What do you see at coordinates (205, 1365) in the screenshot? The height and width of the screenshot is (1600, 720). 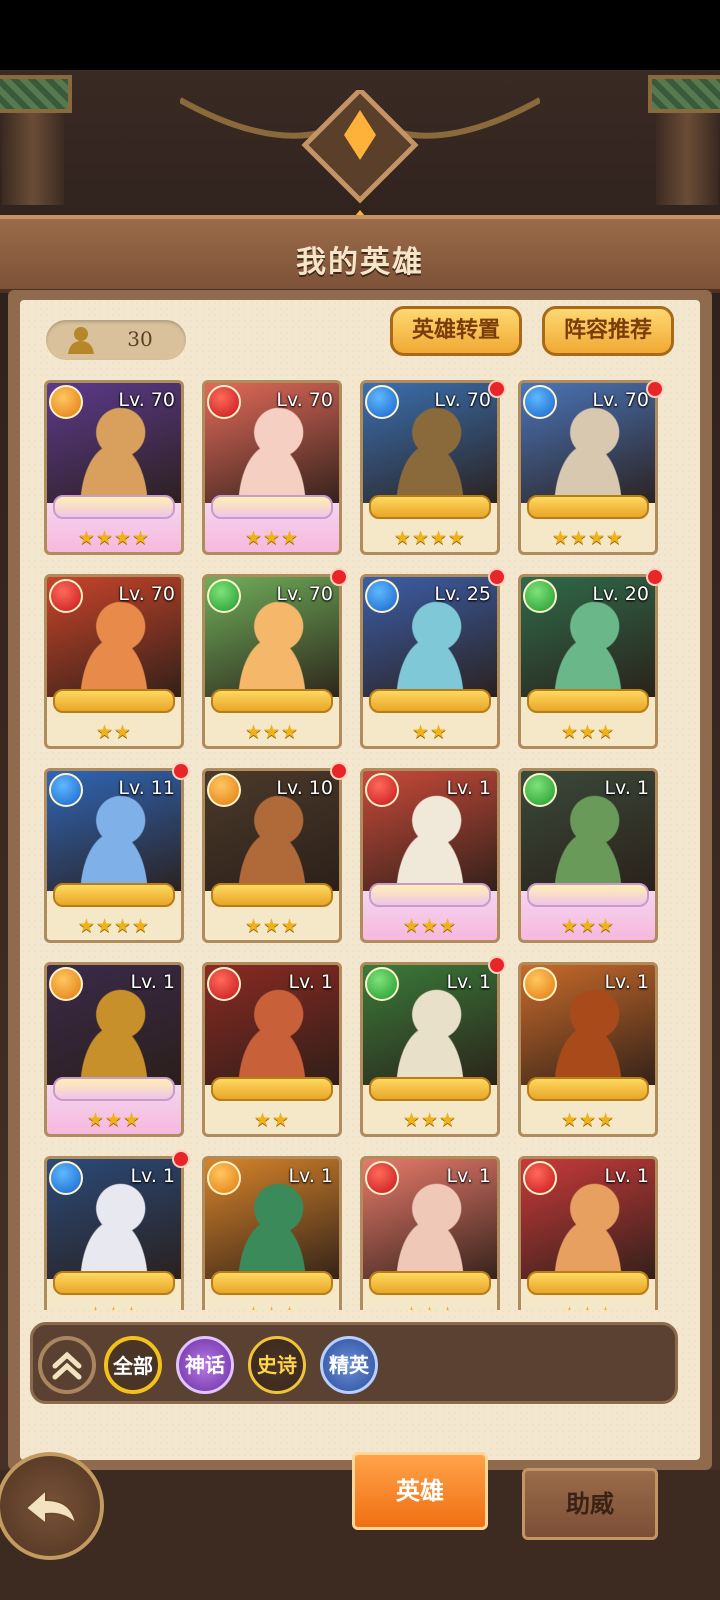 I see `filter-mythic: 神话` at bounding box center [205, 1365].